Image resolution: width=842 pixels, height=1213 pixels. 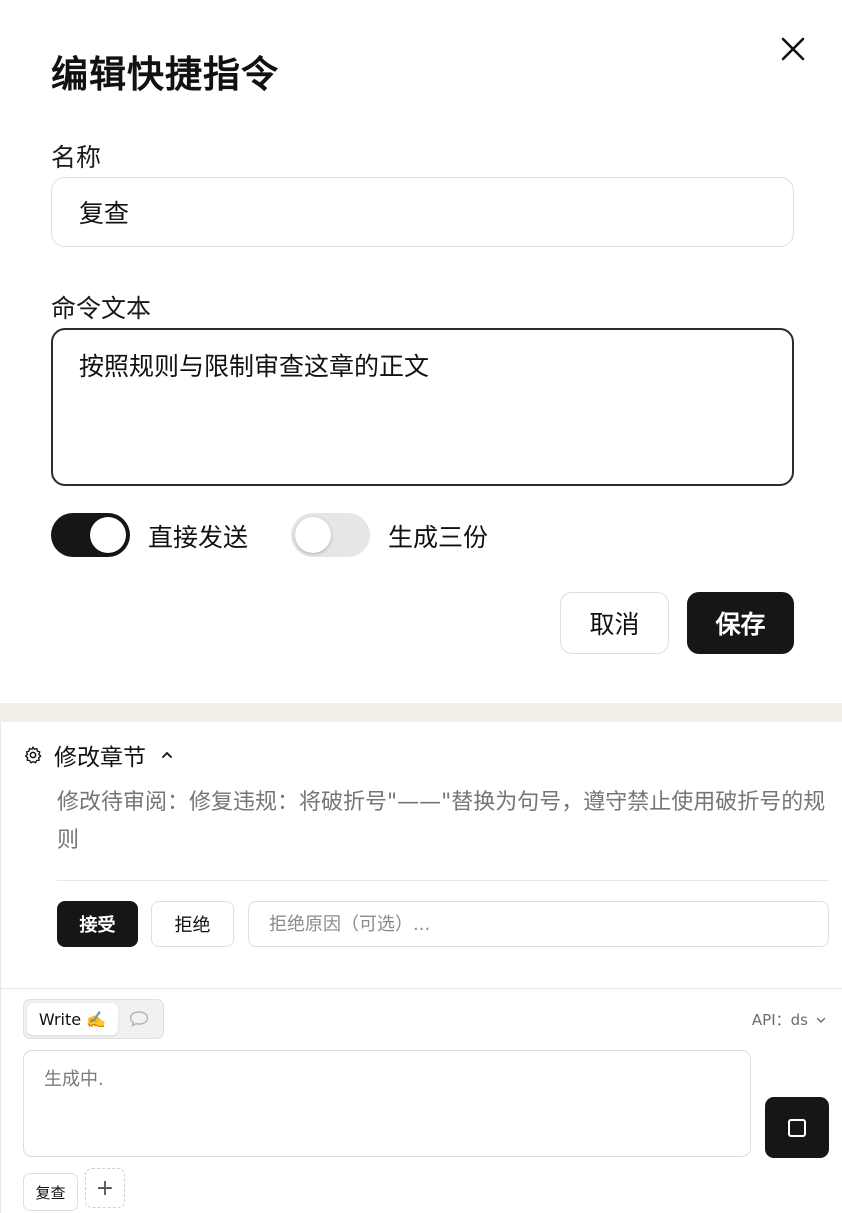 I want to click on add-shortcut-button: +, so click(x=105, y=1188).